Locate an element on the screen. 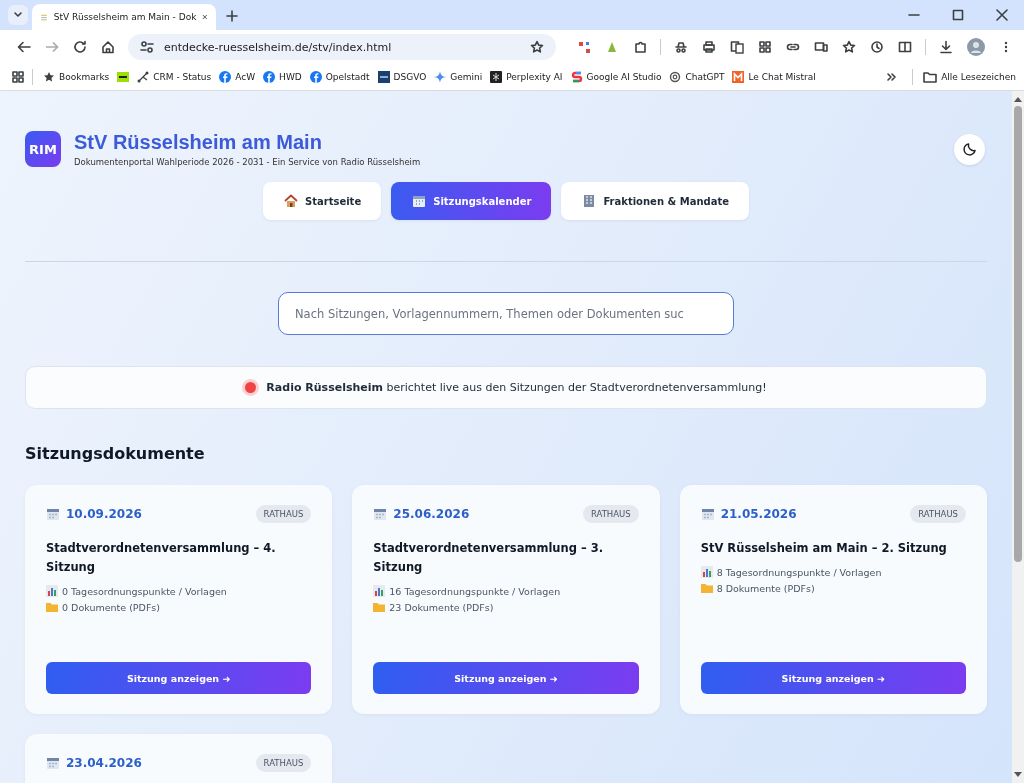 The width and height of the screenshot is (1024, 783). scrollbar is located at coordinates (1018, 437).